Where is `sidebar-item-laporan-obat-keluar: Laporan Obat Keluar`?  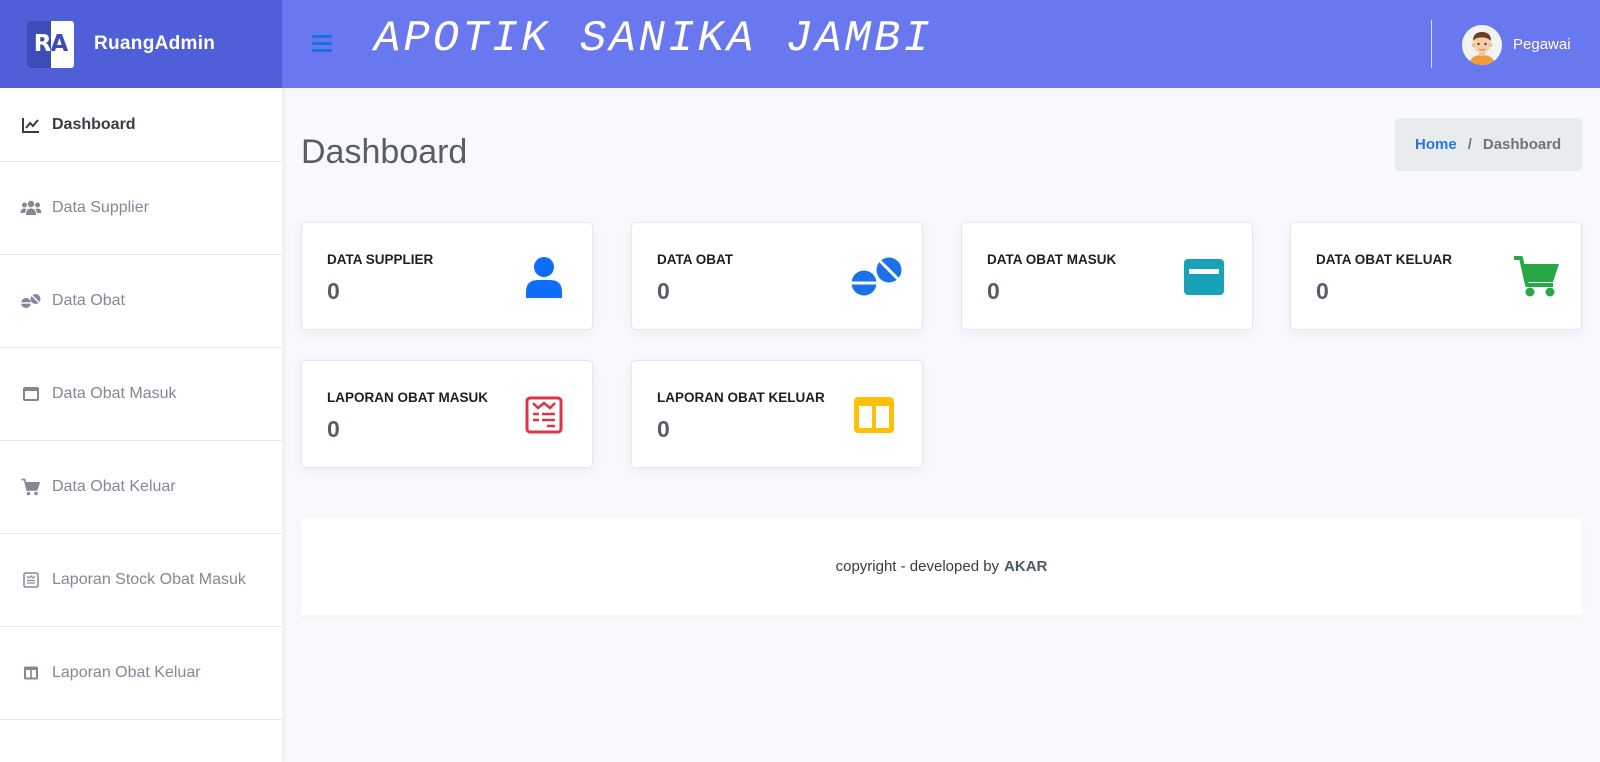
sidebar-item-laporan-obat-keluar: Laporan Obat Keluar is located at coordinates (141, 673).